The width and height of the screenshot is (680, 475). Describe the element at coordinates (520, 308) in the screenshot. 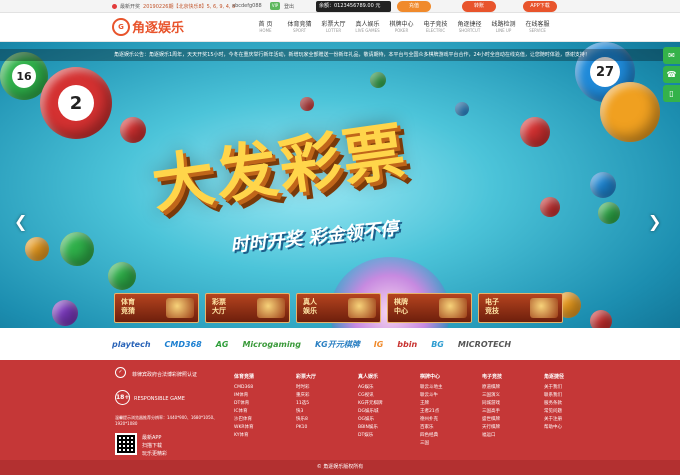

I see `category-electric: 电子 竞技` at that location.